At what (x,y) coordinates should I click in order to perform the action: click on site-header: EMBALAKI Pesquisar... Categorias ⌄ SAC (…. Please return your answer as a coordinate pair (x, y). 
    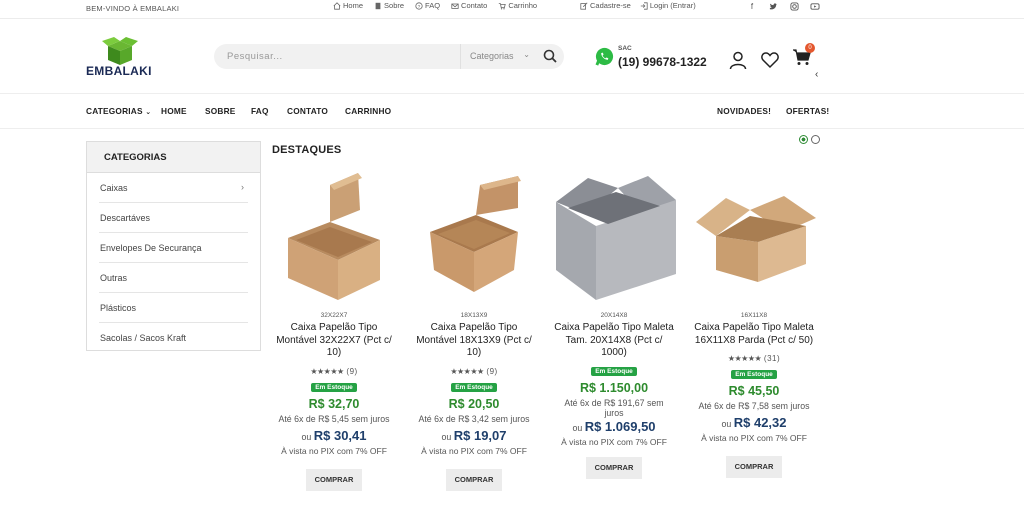
    Looking at the image, I should click on (512, 57).